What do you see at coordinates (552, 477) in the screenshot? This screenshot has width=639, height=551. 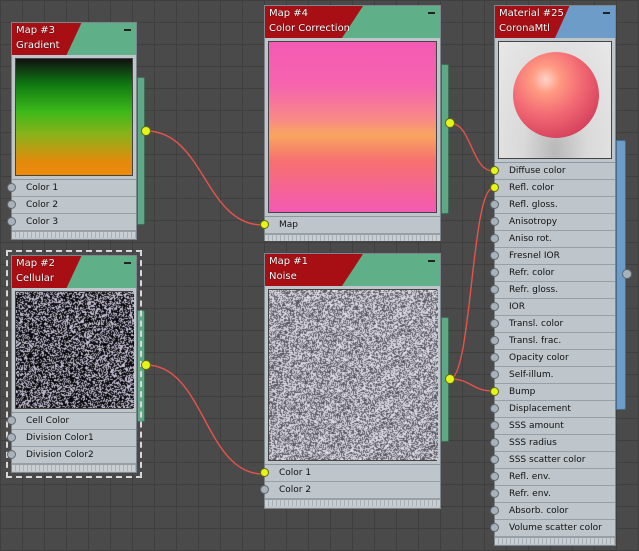 I see `input-slot-refl-env: Refl. env.` at bounding box center [552, 477].